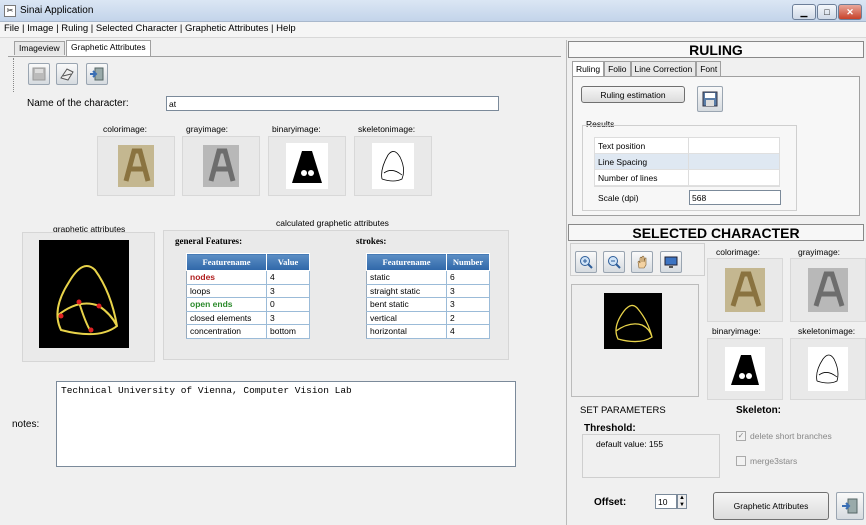  I want to click on sel-binary-char-image, so click(745, 369).